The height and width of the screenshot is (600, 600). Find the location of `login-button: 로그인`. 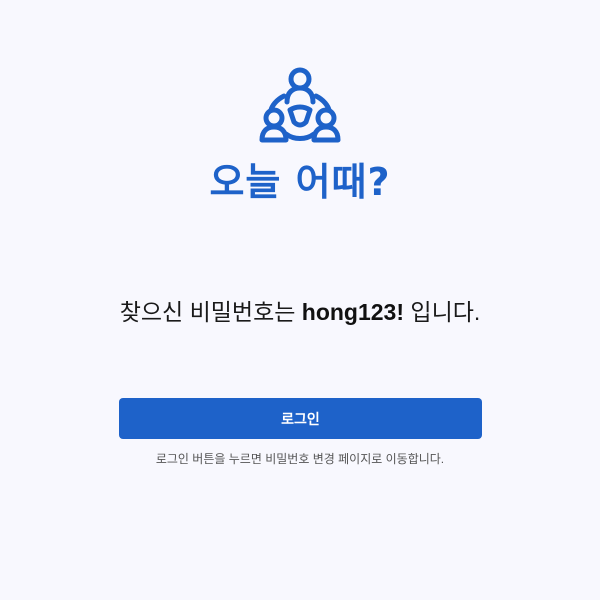

login-button: 로그인 is located at coordinates (300, 418).